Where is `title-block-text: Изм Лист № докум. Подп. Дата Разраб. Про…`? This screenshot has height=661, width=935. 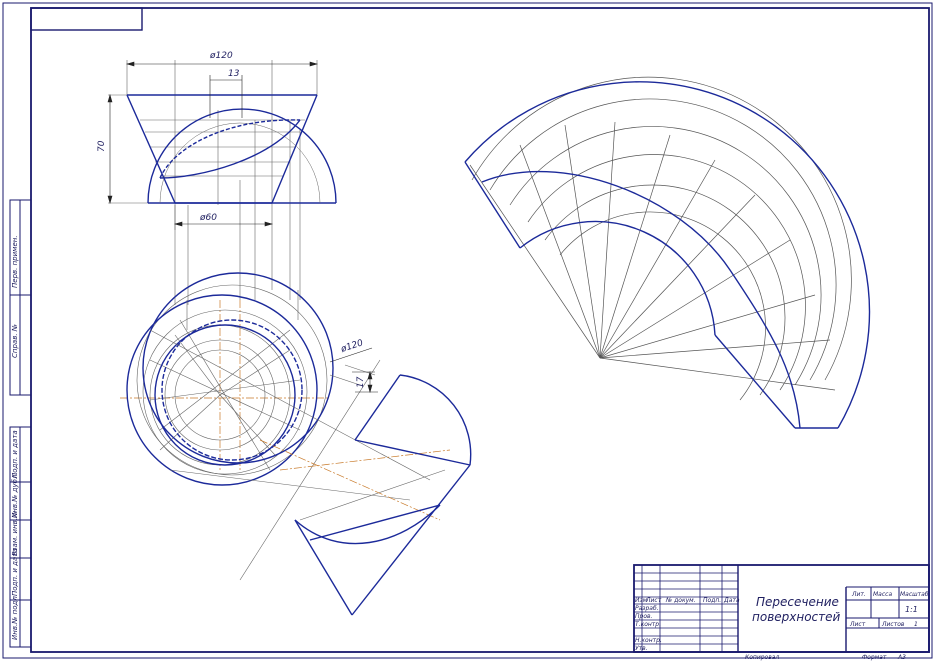 title-block-text: Изм Лист № докум. Подп. Дата Разраб. Про… is located at coordinates (782, 626).